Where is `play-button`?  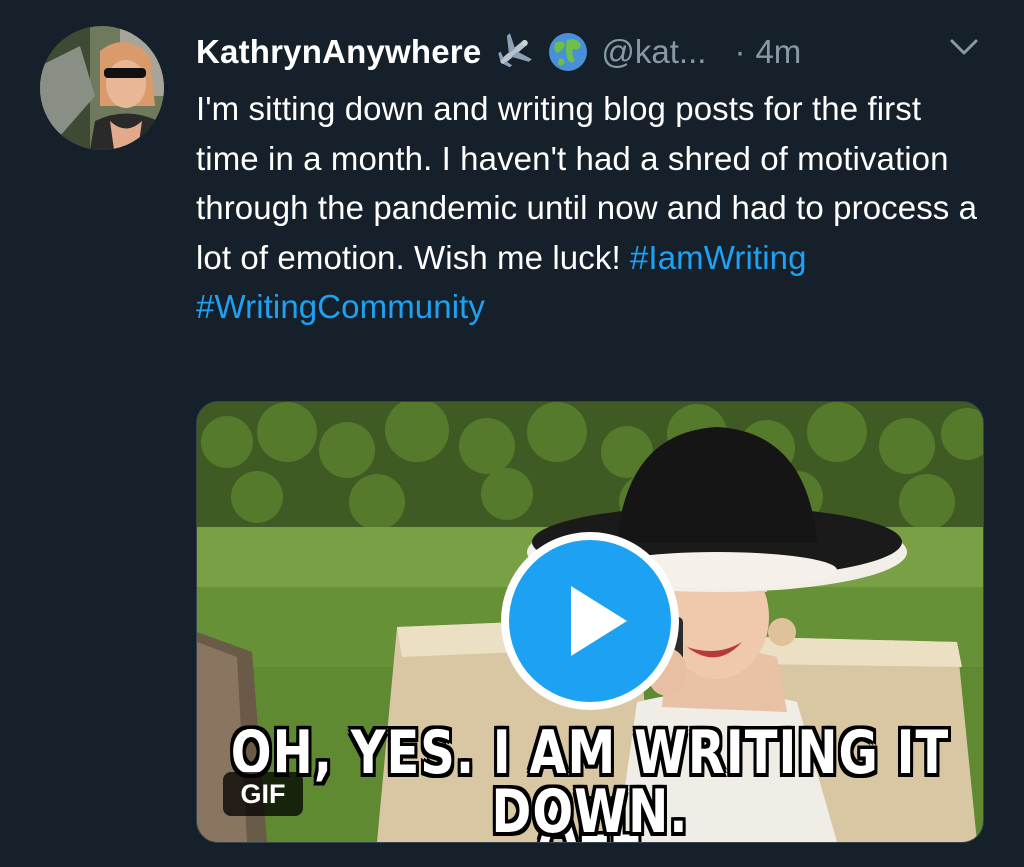
play-button is located at coordinates (590, 621).